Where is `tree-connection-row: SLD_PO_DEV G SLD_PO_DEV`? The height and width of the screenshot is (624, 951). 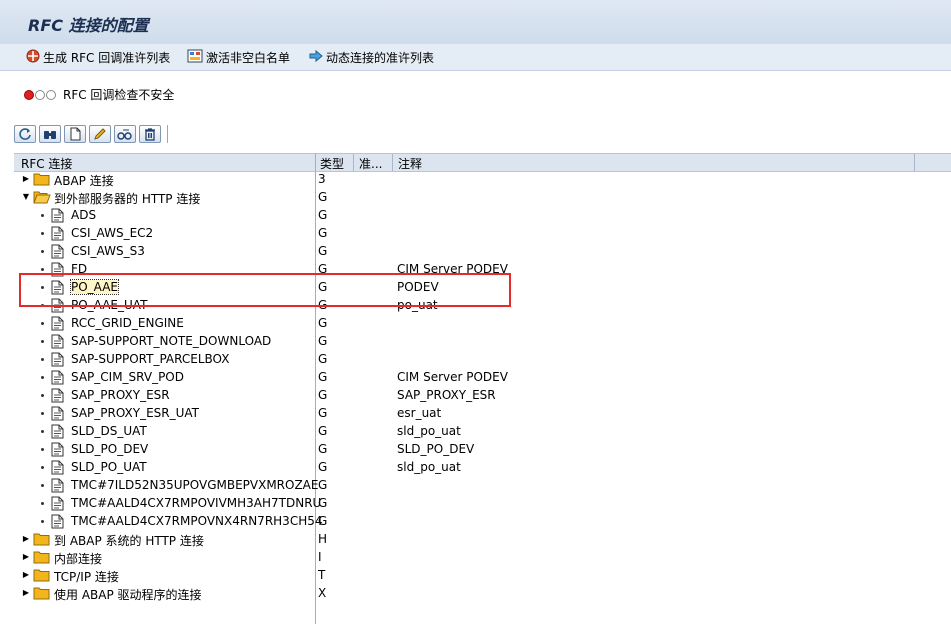 tree-connection-row: SLD_PO_DEV G SLD_PO_DEV is located at coordinates (475, 450).